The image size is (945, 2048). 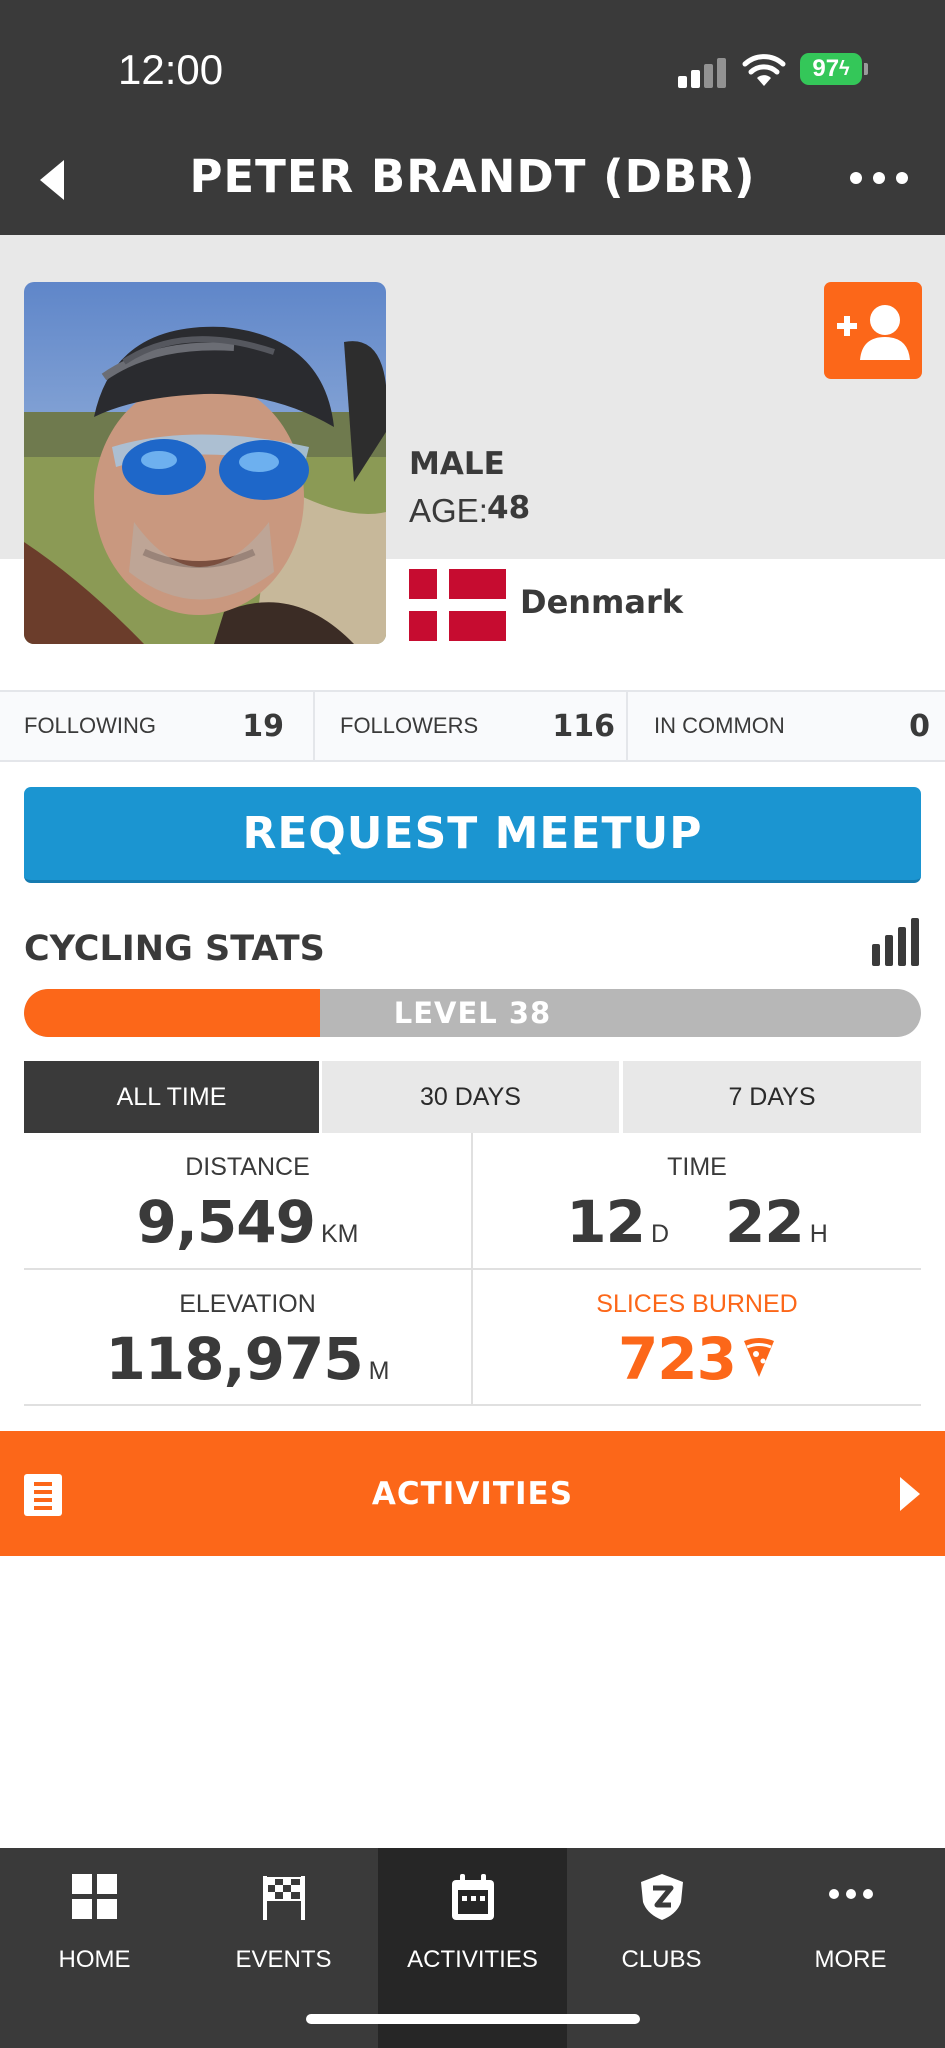 What do you see at coordinates (470, 1097) in the screenshot?
I see `tab-30-days: 30 DAYS` at bounding box center [470, 1097].